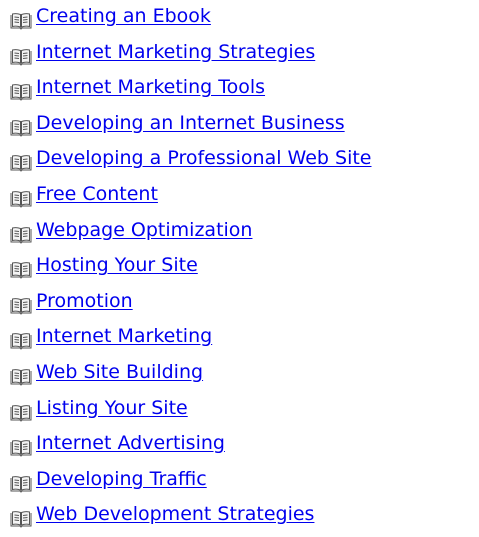  What do you see at coordinates (150, 87) in the screenshot?
I see `link-internet-marketing-tools: Internet Marketing Tools` at bounding box center [150, 87].